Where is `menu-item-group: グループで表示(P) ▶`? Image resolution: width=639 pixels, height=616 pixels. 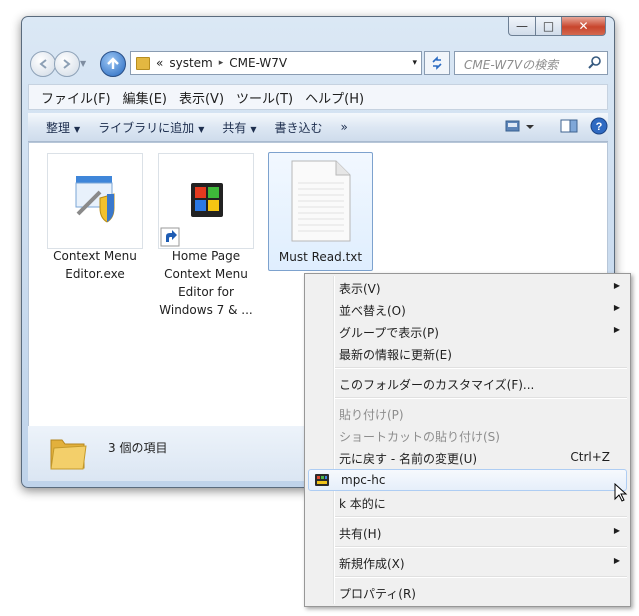
menu-item-group: グループで表示(P) ▶ is located at coordinates (467, 331).